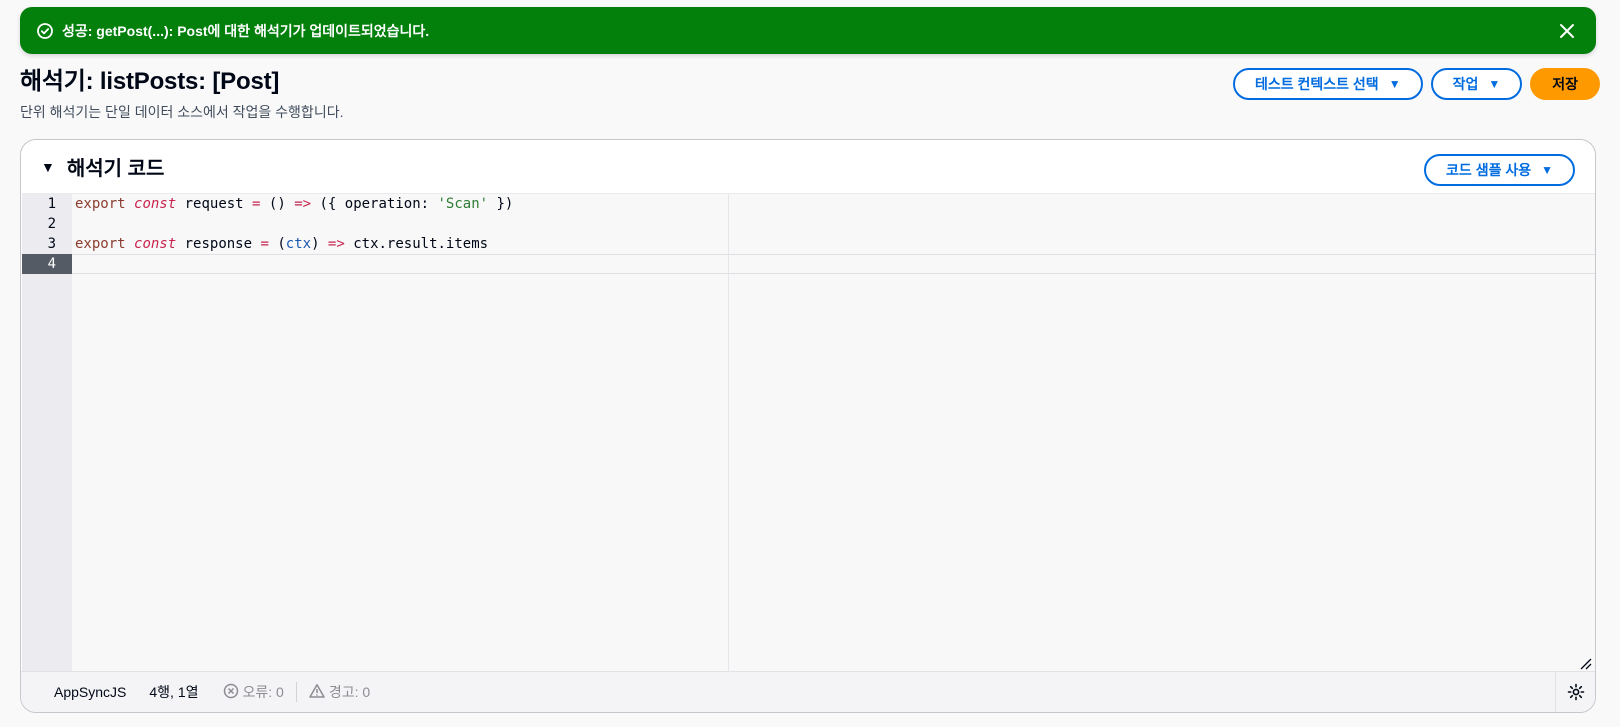  Describe the element at coordinates (48, 167) in the screenshot. I see `expand-caret-icon: ▼` at that location.